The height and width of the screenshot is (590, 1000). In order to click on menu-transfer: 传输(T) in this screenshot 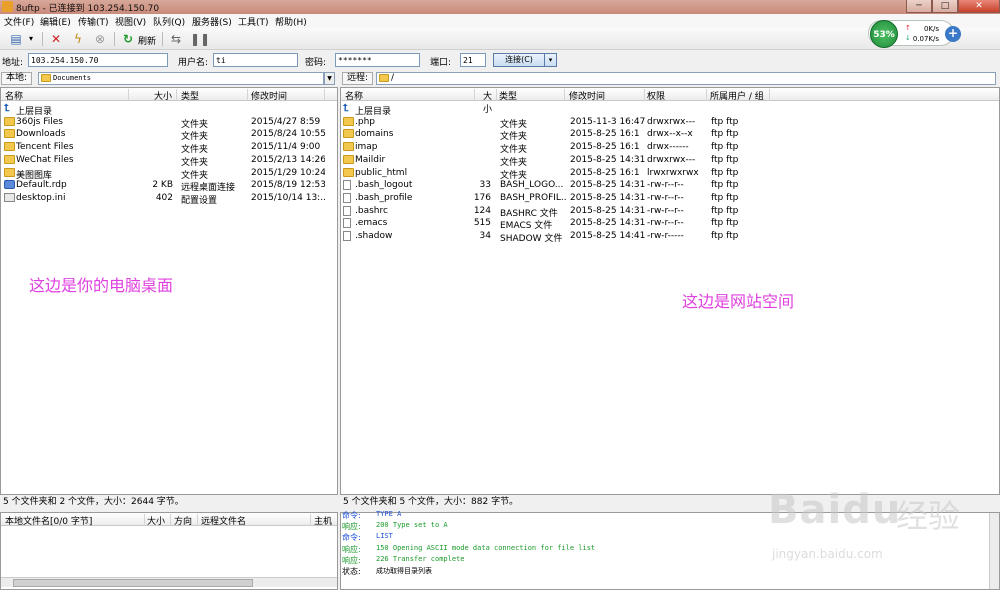, I will do `click(93, 21)`.